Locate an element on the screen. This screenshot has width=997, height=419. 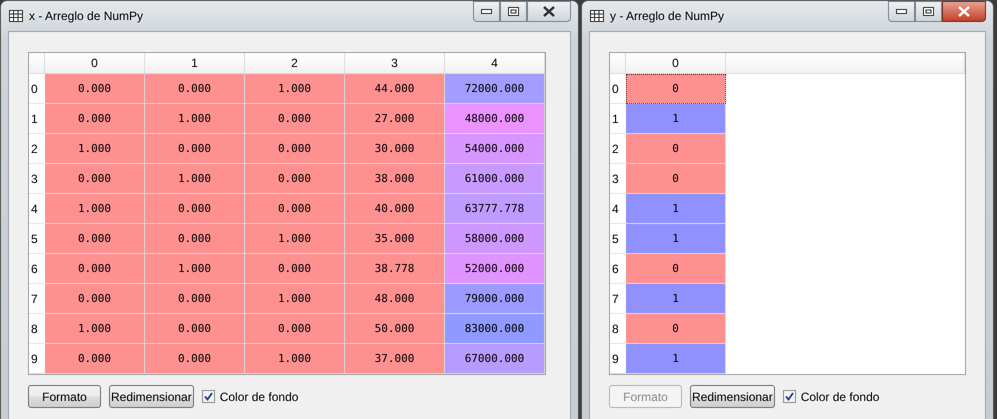
table-cell: 50.000 is located at coordinates (395, 329).